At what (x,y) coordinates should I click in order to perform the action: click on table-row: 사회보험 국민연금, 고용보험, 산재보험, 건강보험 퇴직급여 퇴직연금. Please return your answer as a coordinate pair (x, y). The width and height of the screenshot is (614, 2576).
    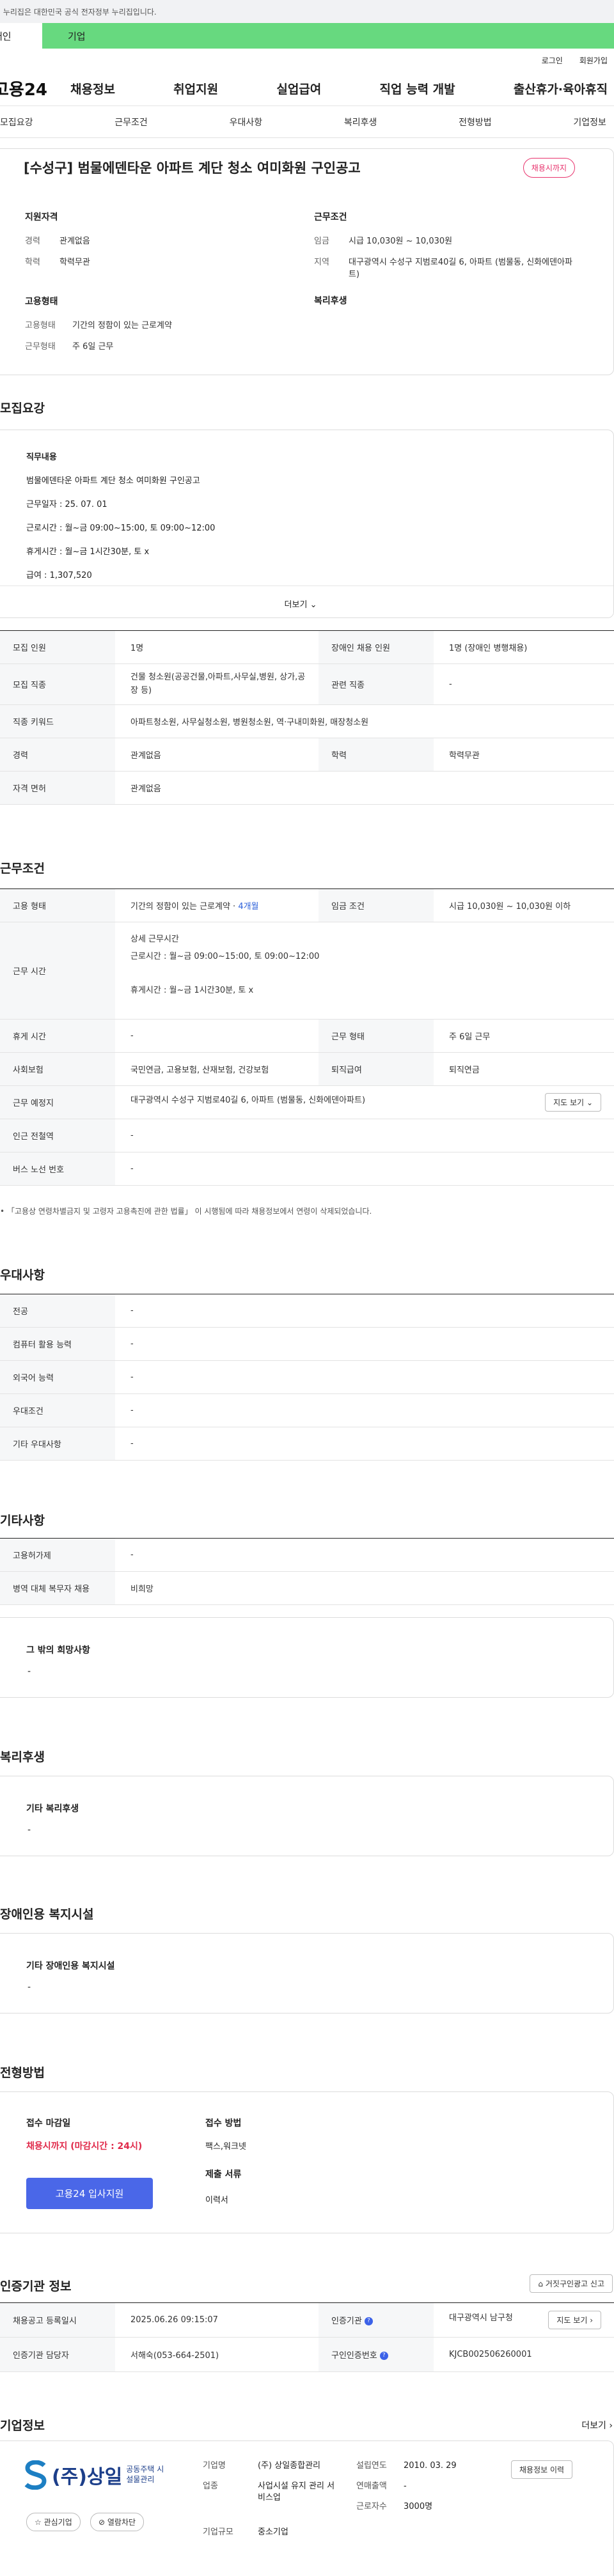
    Looking at the image, I should click on (307, 1069).